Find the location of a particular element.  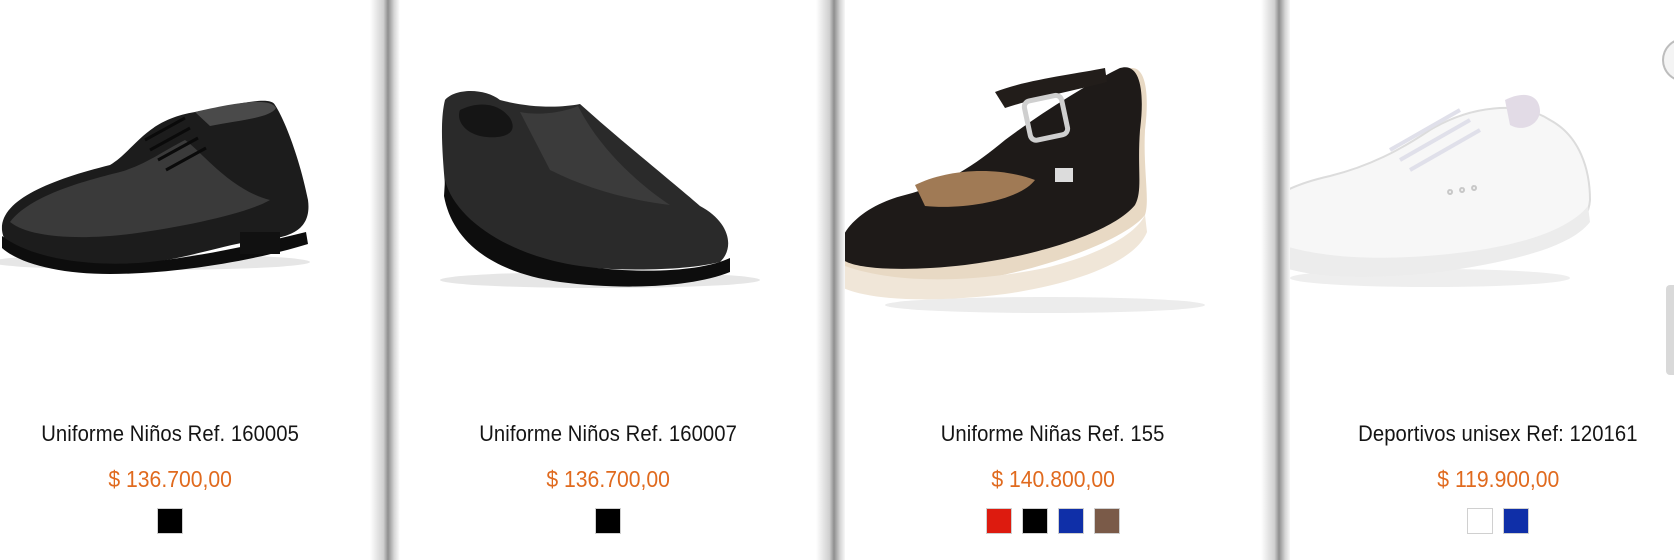

black-mary-jane-shoe-icon is located at coordinates (1025, 190).